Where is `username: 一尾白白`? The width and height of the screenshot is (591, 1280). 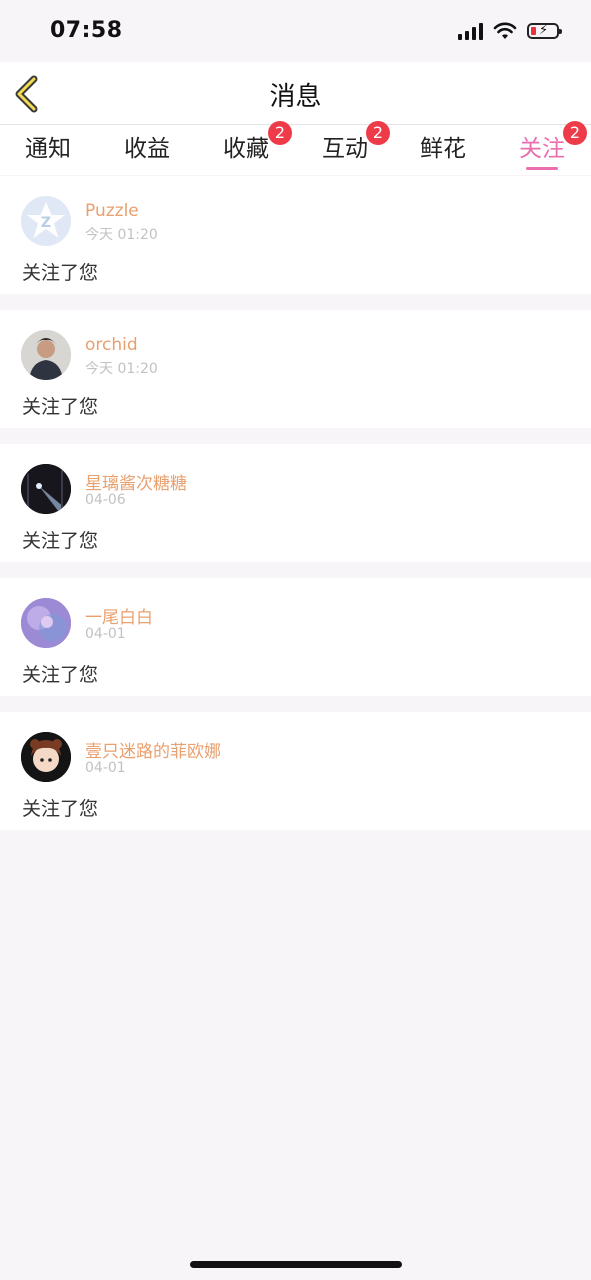 username: 一尾白白 is located at coordinates (119, 615).